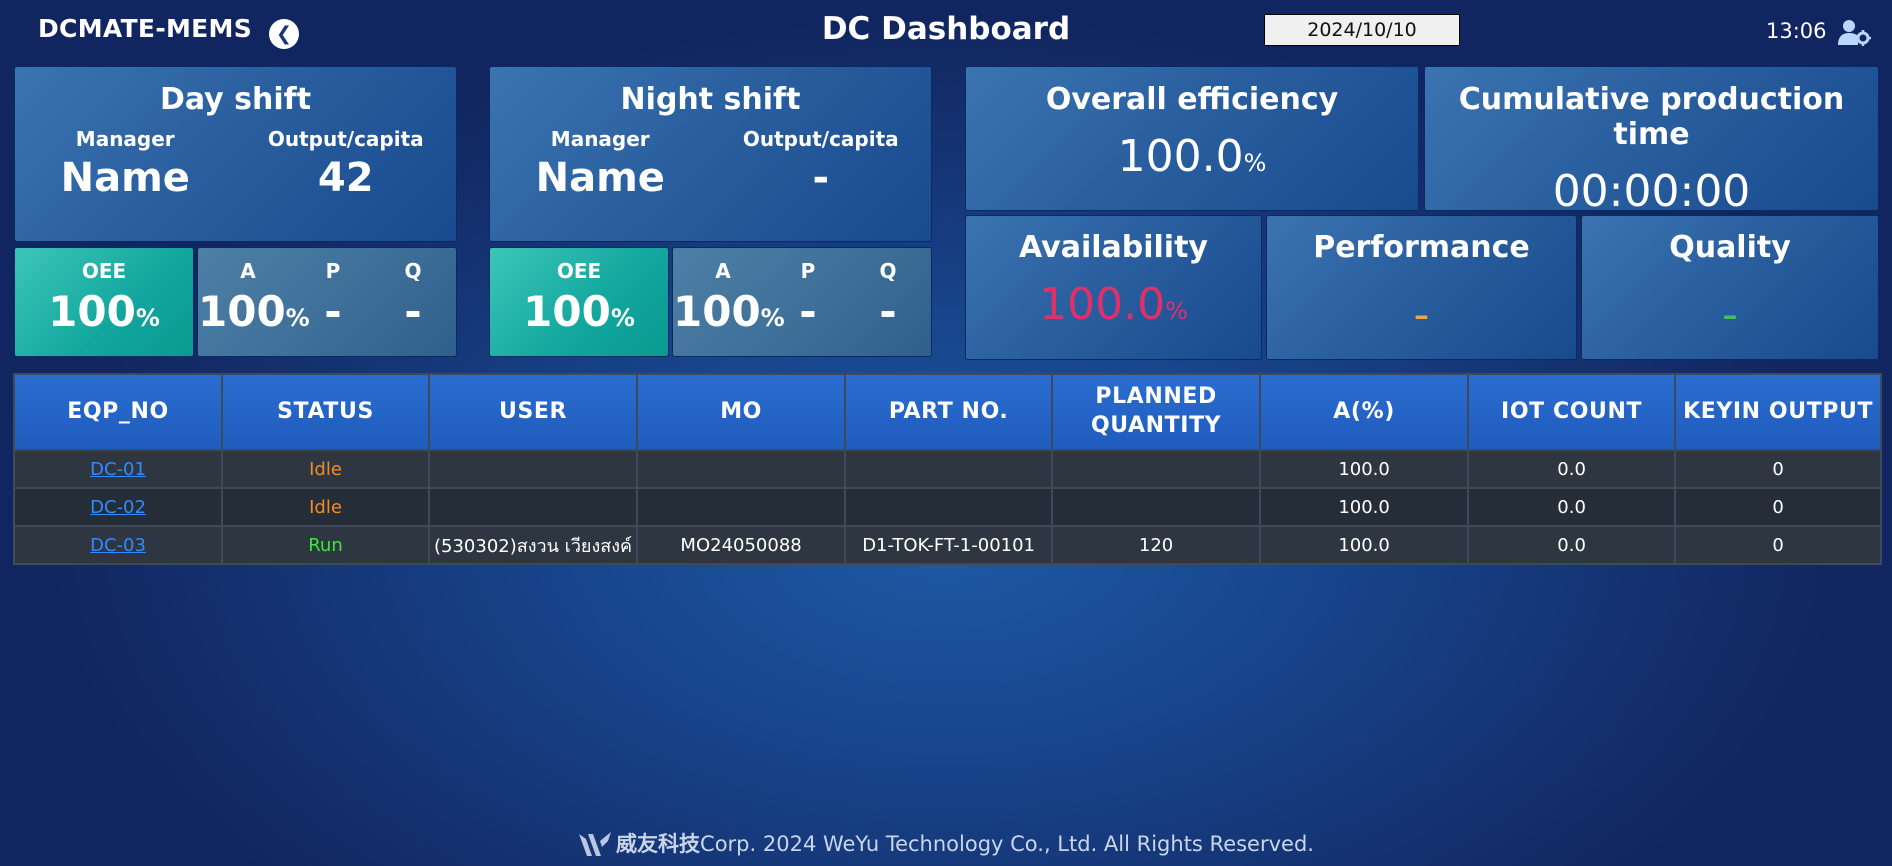 The image size is (1892, 866). Describe the element at coordinates (533, 545) in the screenshot. I see `cell-user: (530302)สงวน เวียงสงค์` at that location.